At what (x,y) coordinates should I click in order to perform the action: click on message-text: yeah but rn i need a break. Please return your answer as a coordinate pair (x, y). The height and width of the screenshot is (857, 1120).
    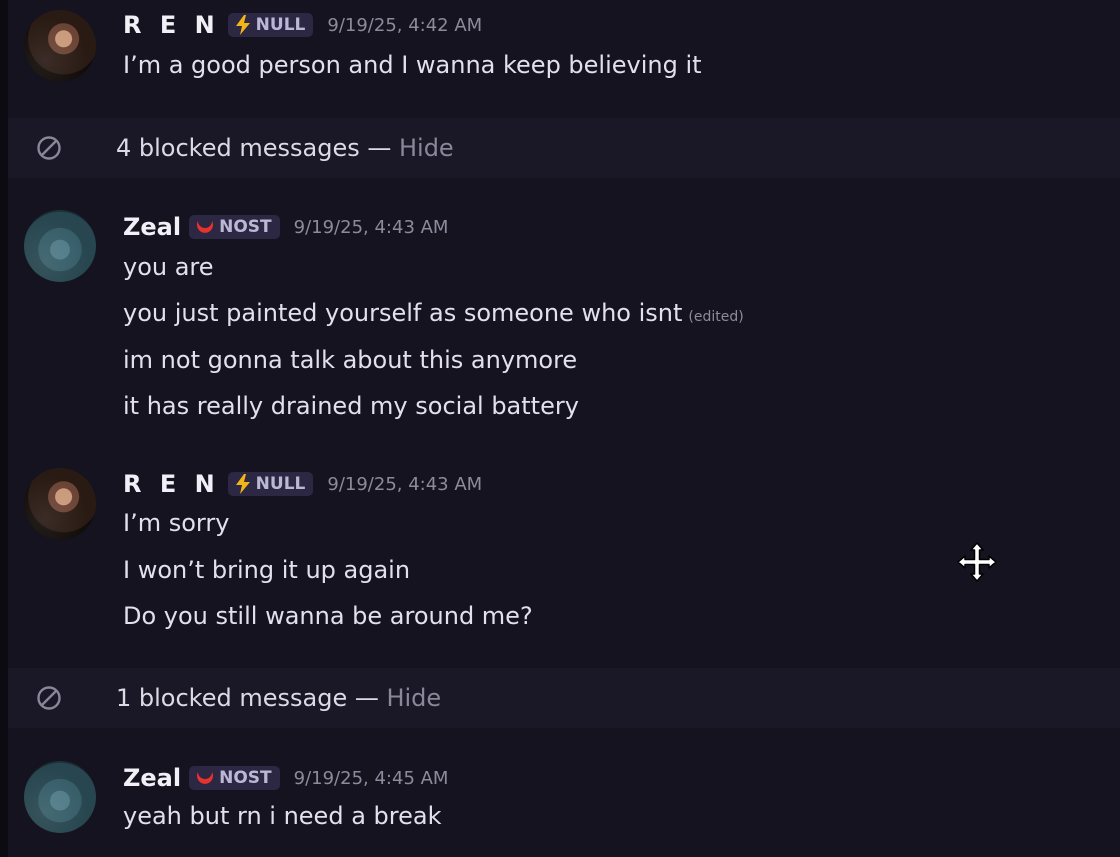
    Looking at the image, I should click on (282, 816).